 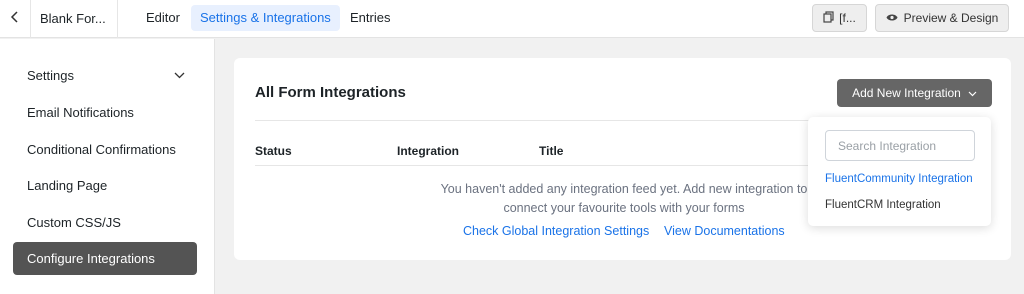 I want to click on sidebar-item-label: Configure Integrations, so click(x=91, y=258).